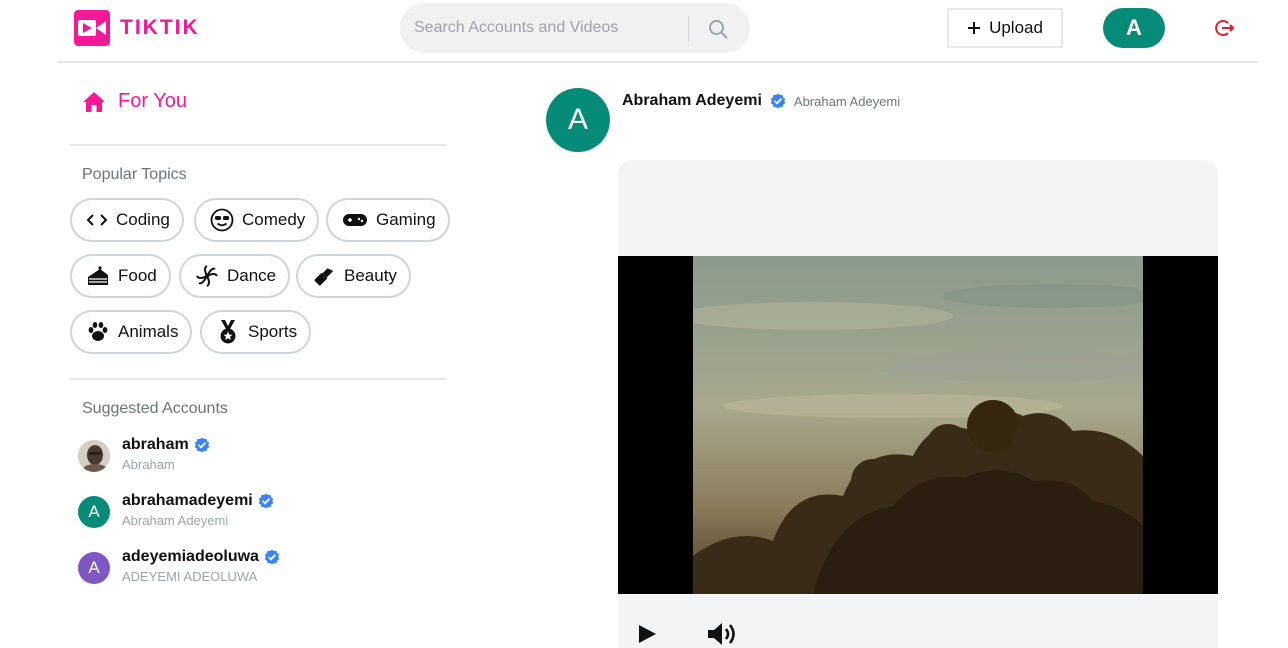 The height and width of the screenshot is (648, 1288). I want to click on search-icon, so click(718, 29).